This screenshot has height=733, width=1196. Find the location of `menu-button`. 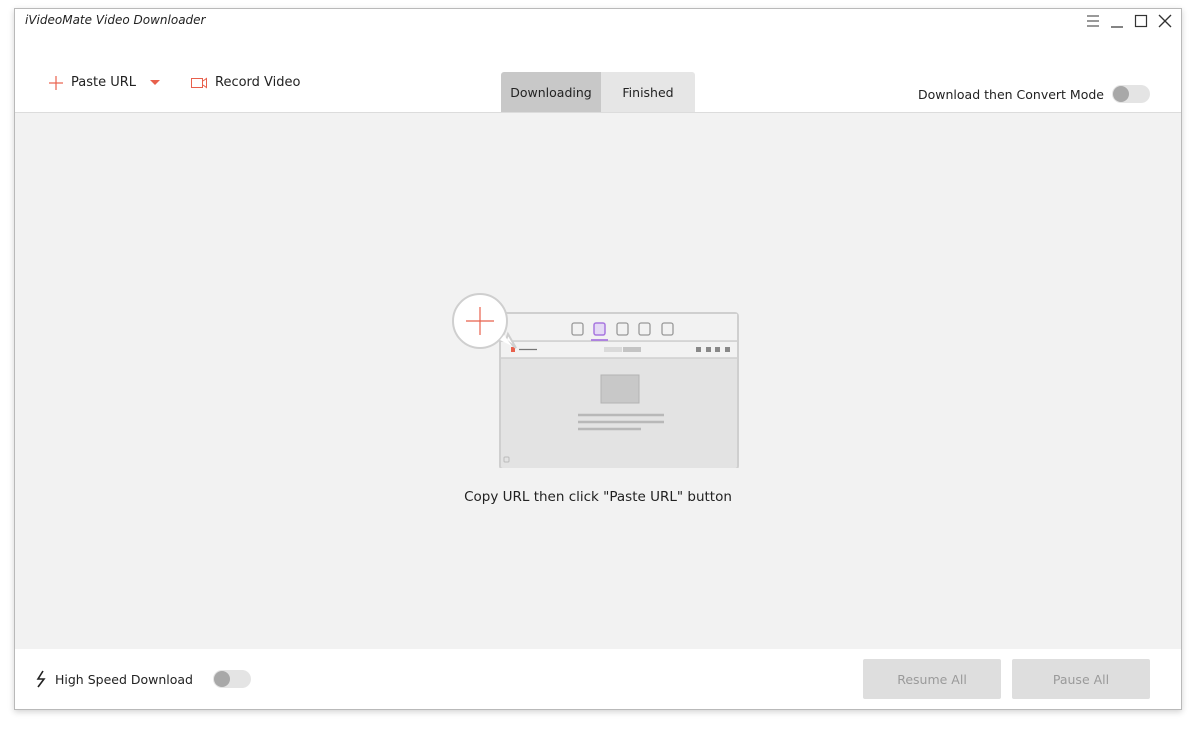

menu-button is located at coordinates (1093, 21).